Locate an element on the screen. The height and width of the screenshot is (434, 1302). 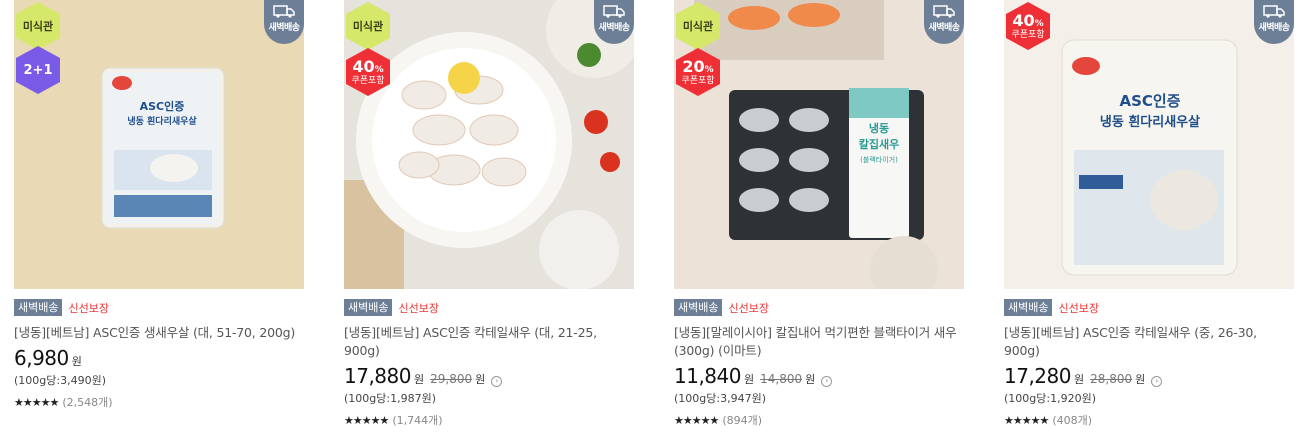
review-count: (2,548개) is located at coordinates (87, 402).